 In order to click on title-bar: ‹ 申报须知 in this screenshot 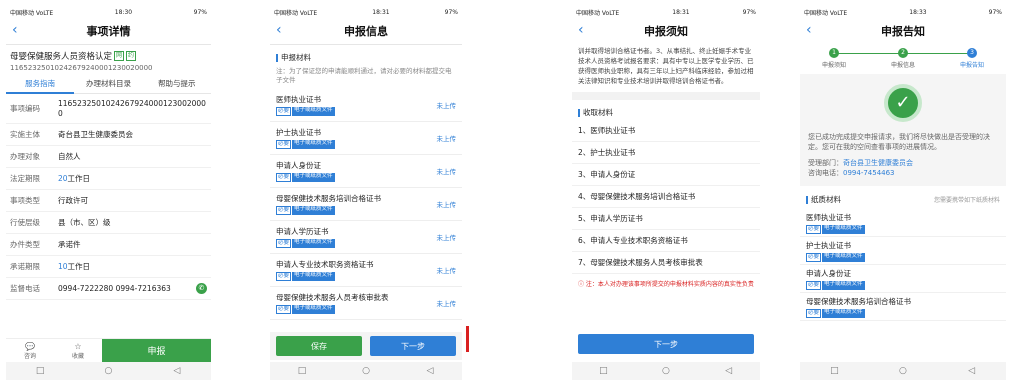, I will do `click(666, 31)`.